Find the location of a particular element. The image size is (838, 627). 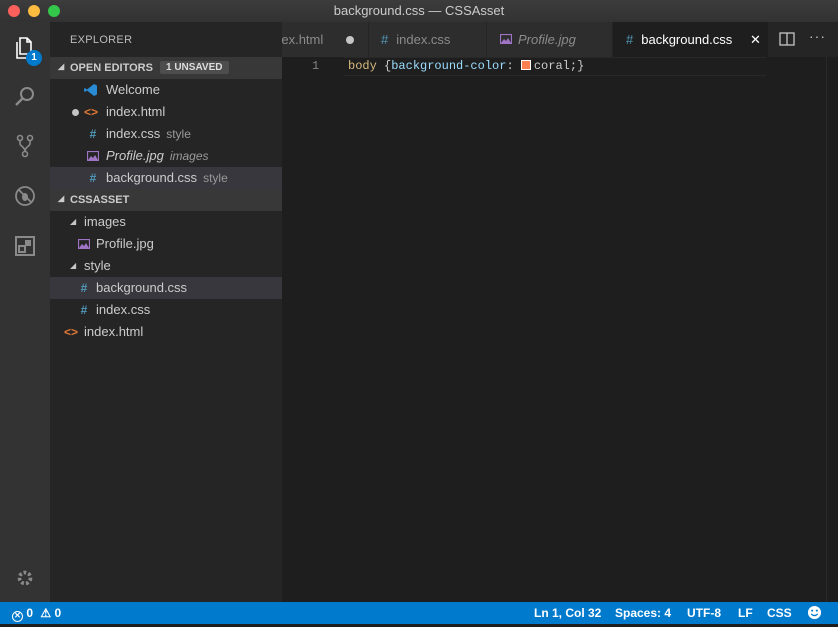

explorer-icon: 1 is located at coordinates (25, 48).